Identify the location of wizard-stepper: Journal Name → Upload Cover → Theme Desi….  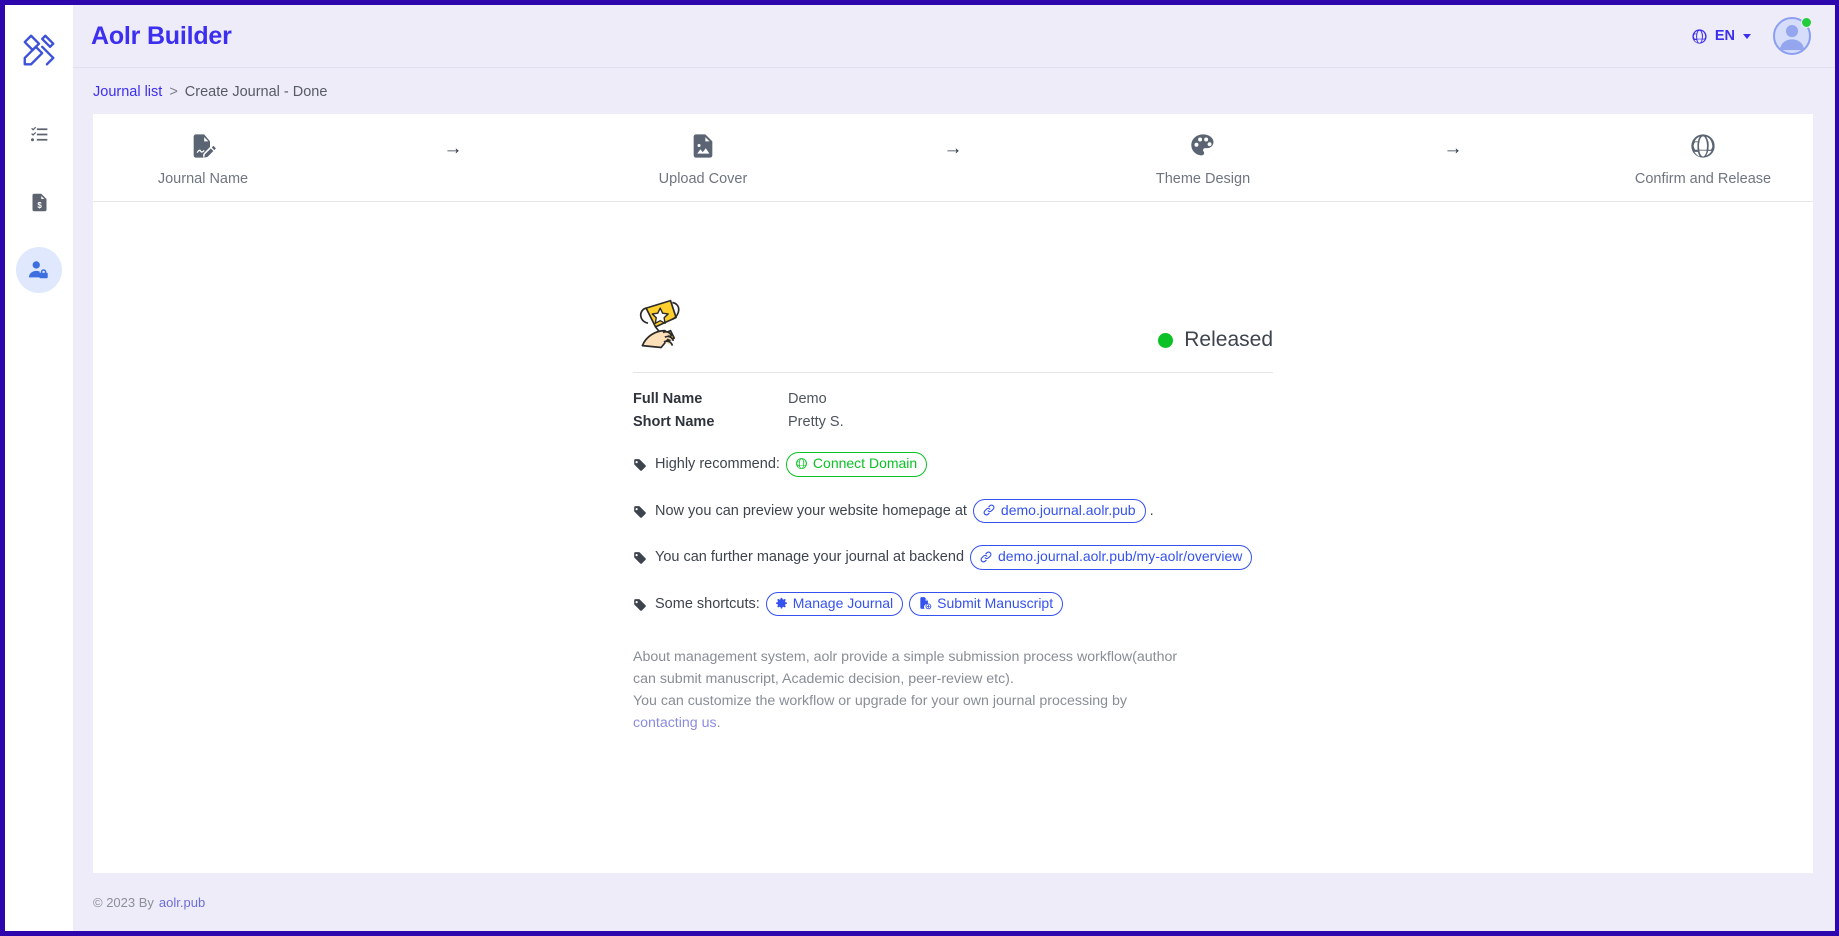
(953, 158).